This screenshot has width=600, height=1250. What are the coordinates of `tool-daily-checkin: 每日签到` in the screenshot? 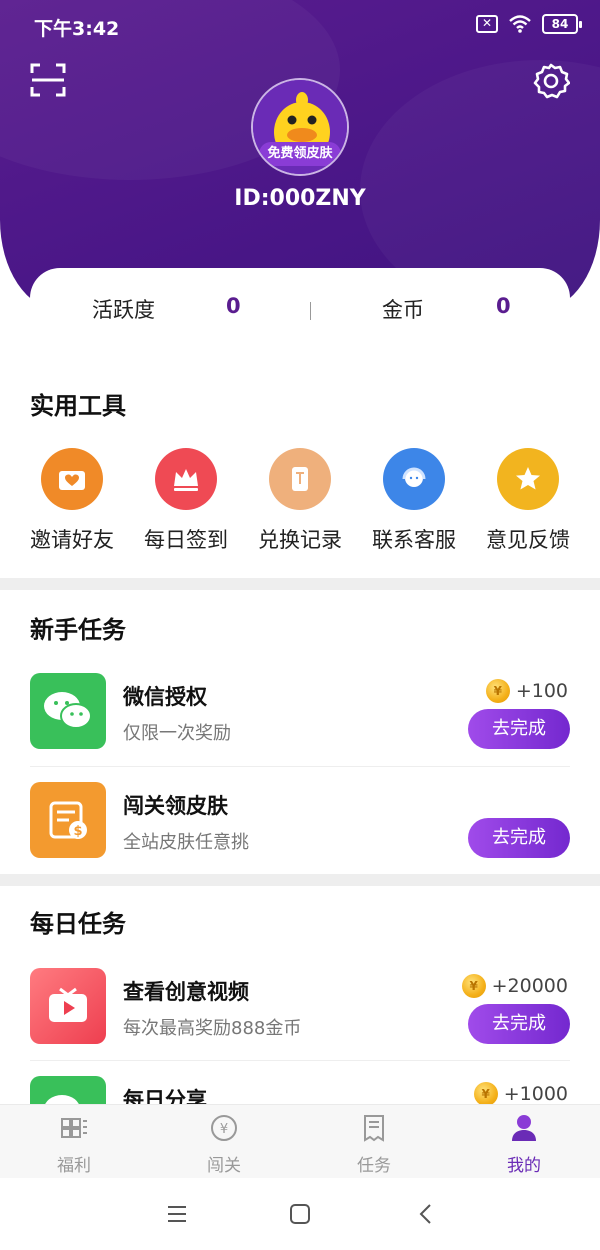 It's located at (186, 501).